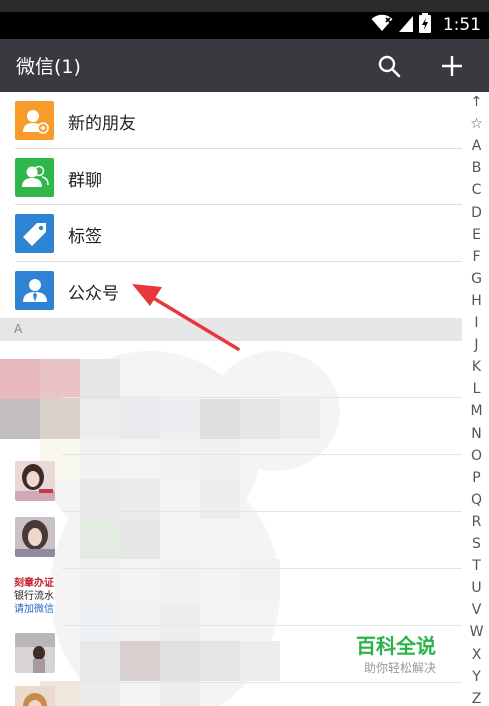  I want to click on index-letter: B, so click(476, 168).